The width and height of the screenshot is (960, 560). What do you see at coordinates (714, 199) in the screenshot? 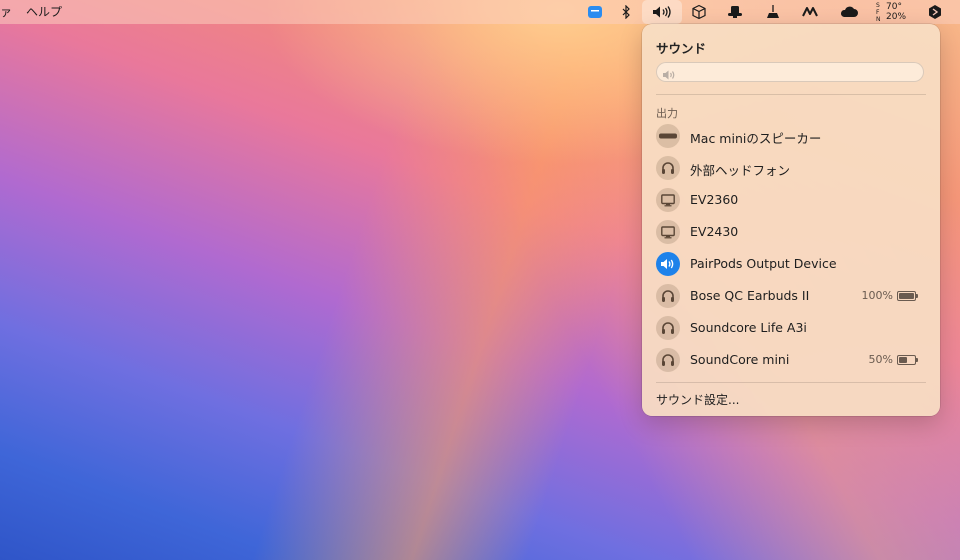
I see `output-device-name: EV2360` at bounding box center [714, 199].